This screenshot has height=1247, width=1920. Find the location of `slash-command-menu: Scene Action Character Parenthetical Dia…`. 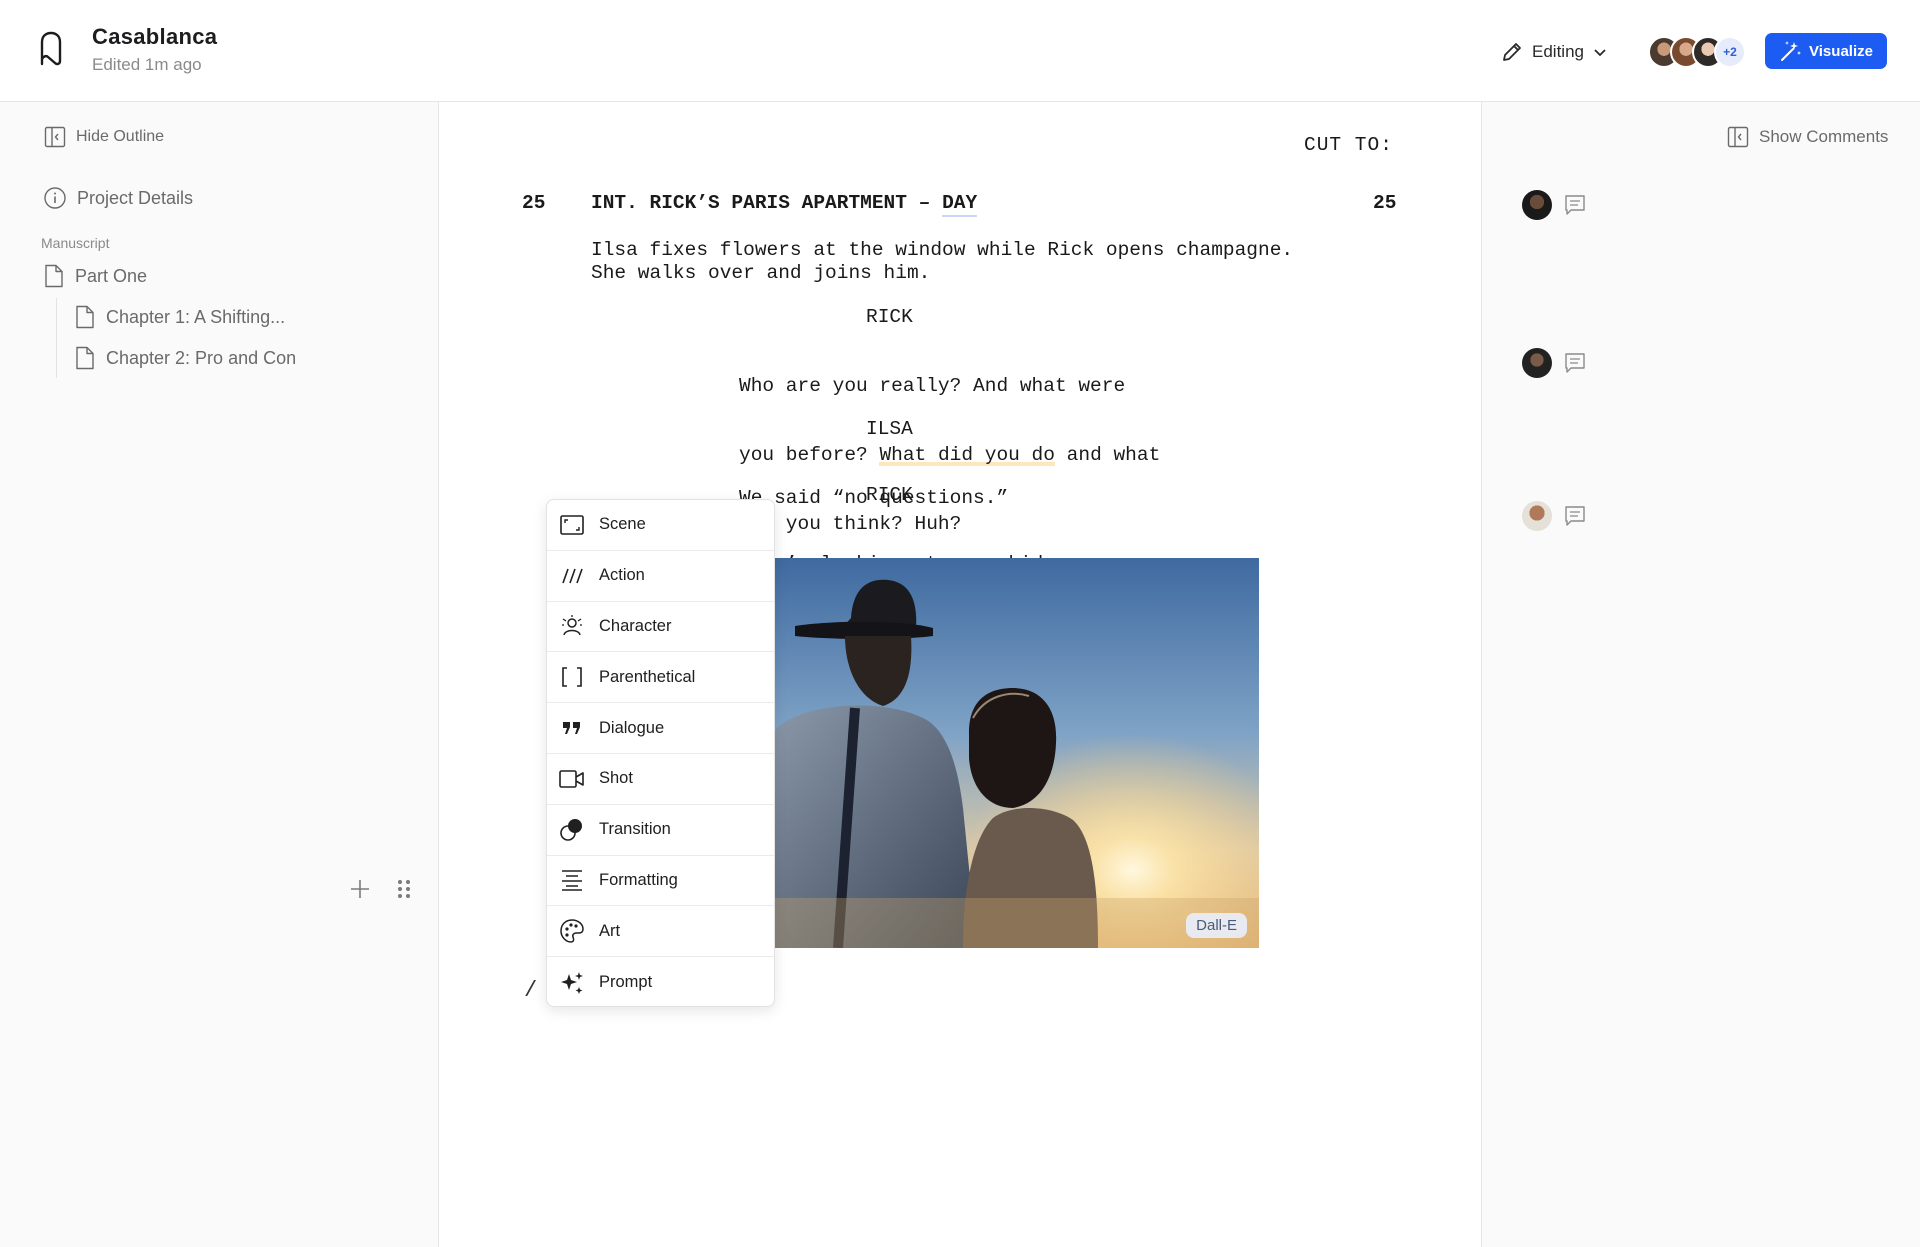

slash-command-menu: Scene Action Character Parenthetical Dia… is located at coordinates (660, 753).